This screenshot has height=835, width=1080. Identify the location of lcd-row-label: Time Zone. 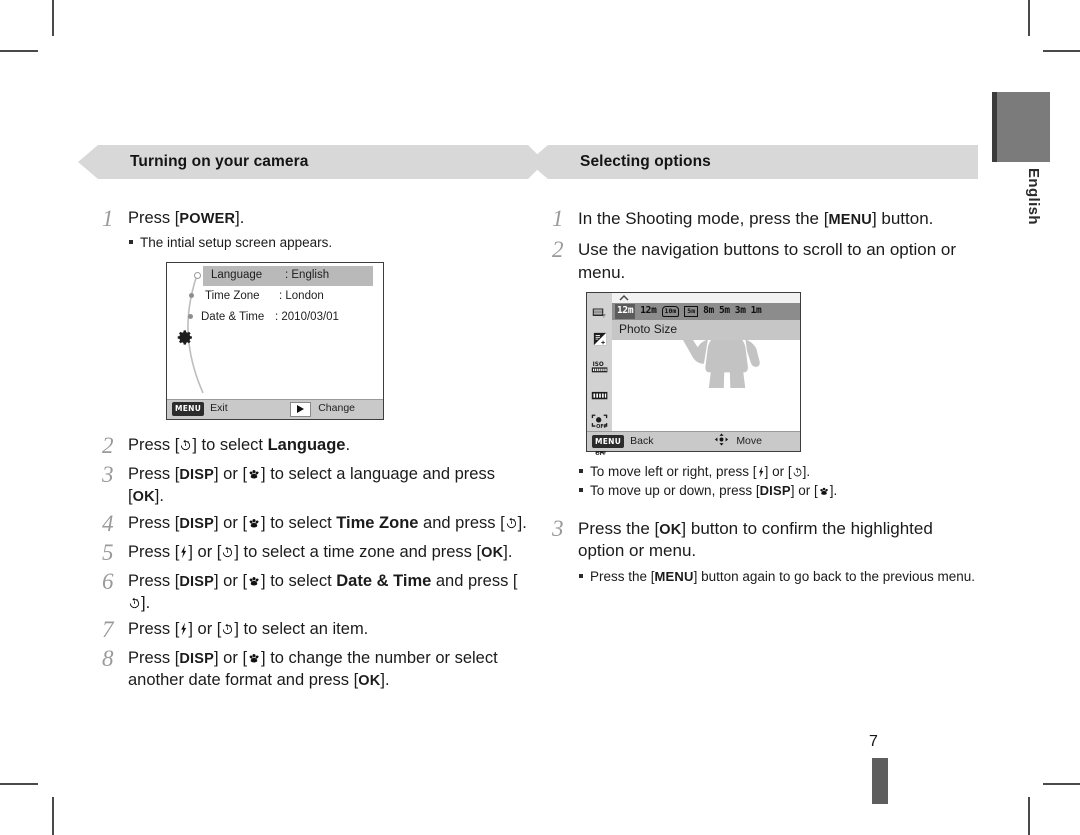
(232, 296).